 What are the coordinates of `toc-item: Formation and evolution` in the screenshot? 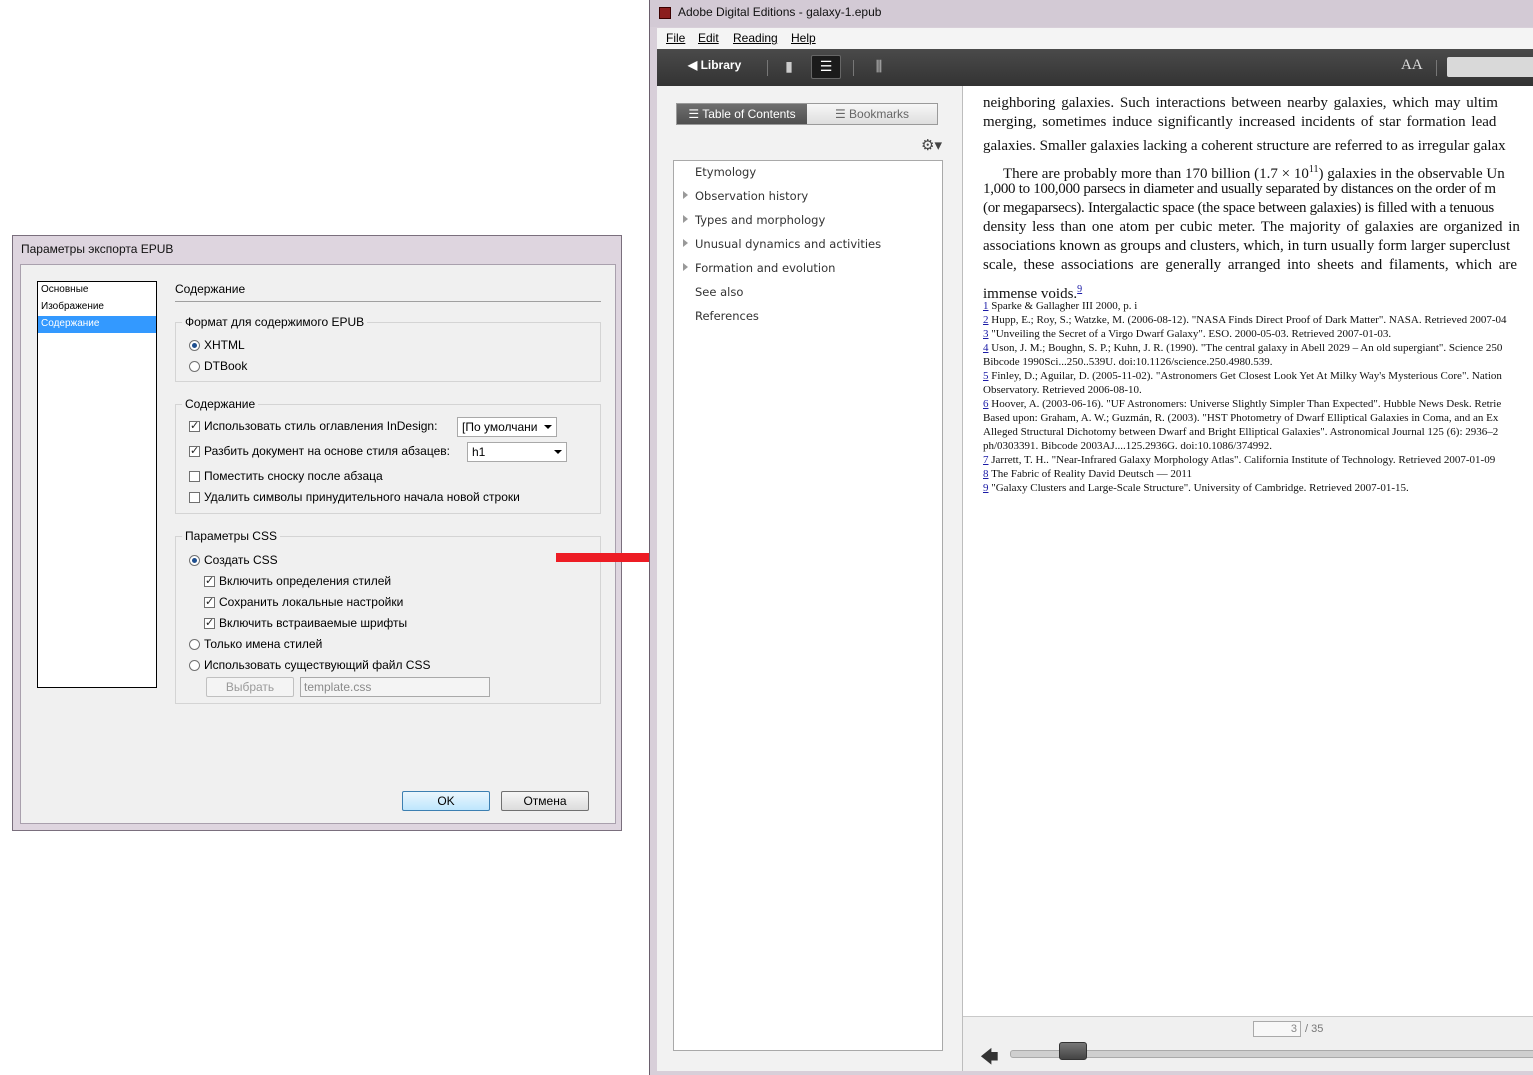 It's located at (759, 268).